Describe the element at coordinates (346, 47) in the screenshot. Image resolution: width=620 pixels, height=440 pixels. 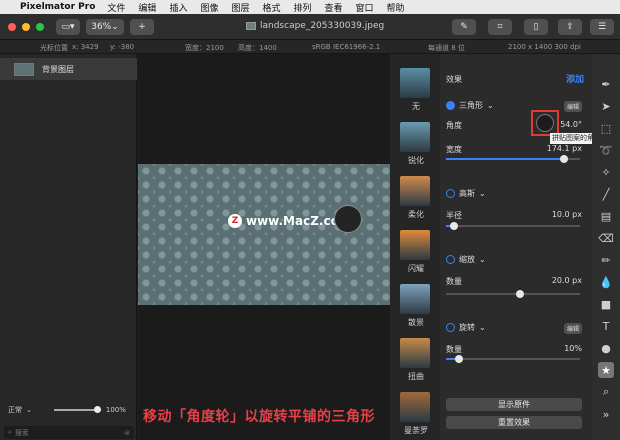
I see `color-space: sRGB IEC61966-2.1` at that location.